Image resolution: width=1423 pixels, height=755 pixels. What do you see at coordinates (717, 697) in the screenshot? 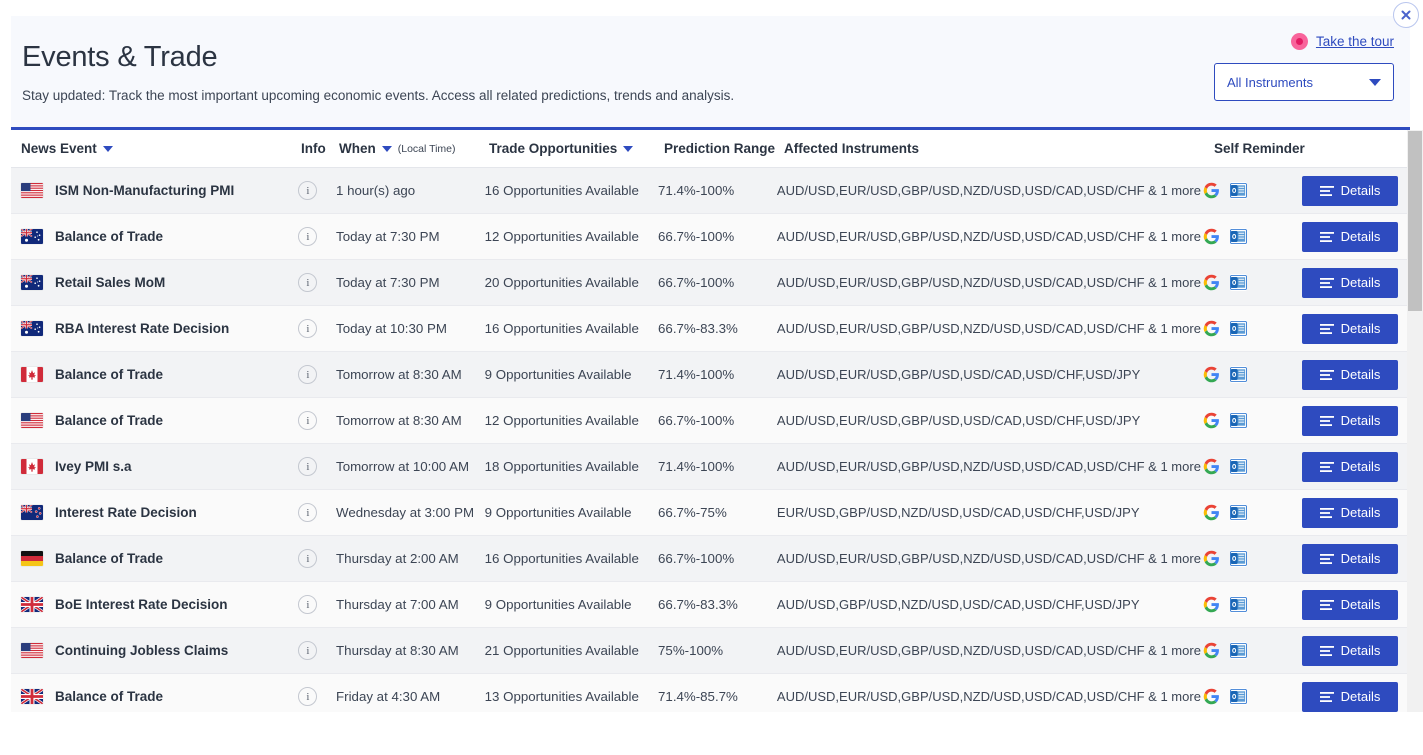
I see `cell-prediction-range: 71.4%-85.7%` at bounding box center [717, 697].